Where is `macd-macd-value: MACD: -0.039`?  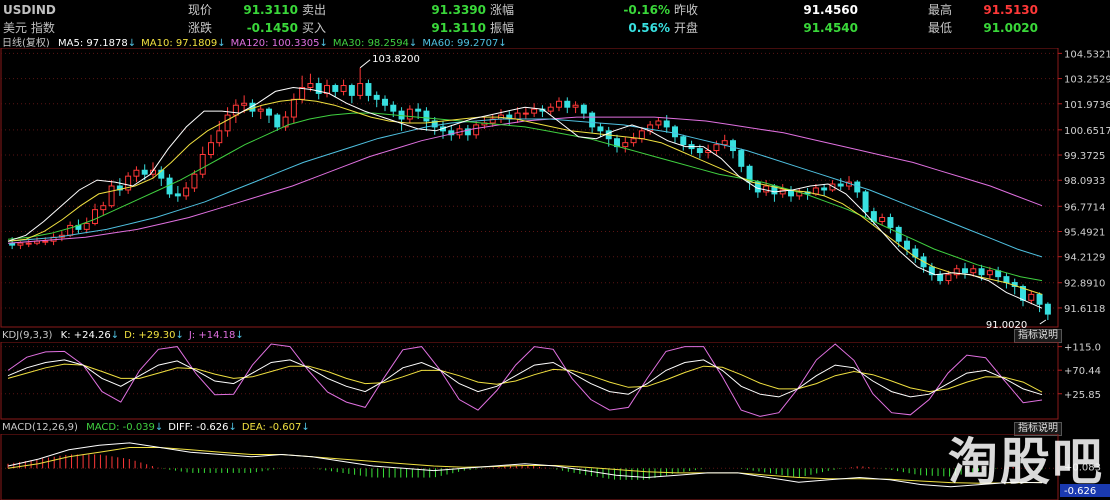
macd-macd-value: MACD: -0.039 is located at coordinates (120, 427).